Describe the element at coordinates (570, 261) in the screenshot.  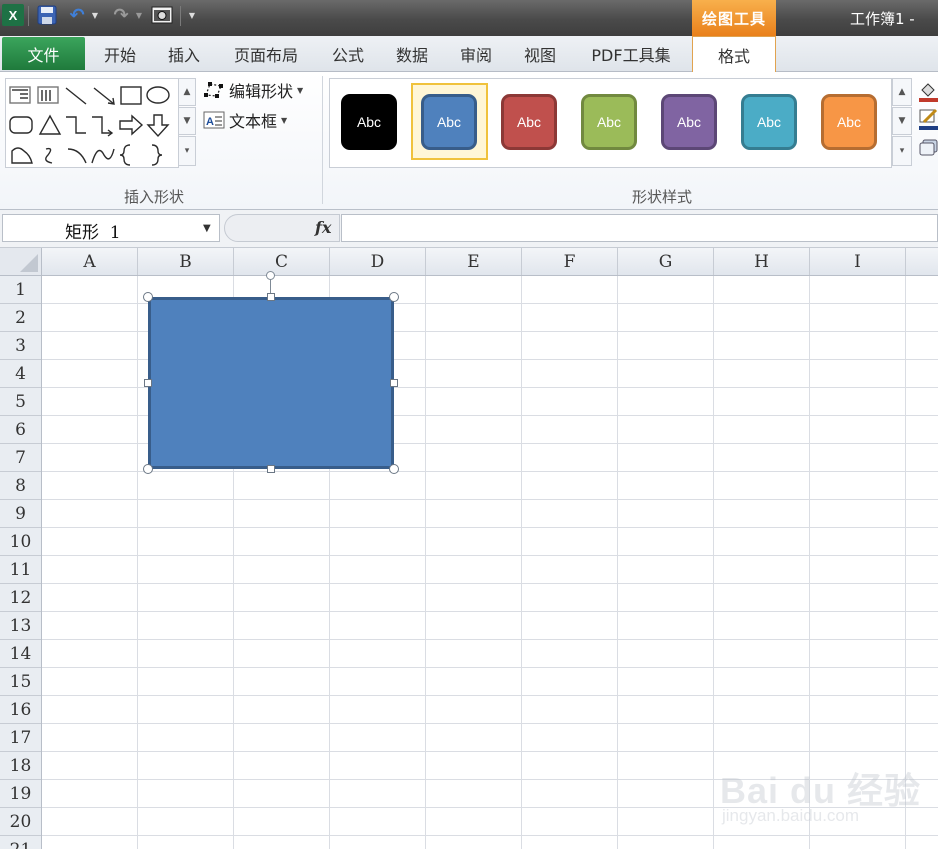
I see `column-header: F` at that location.